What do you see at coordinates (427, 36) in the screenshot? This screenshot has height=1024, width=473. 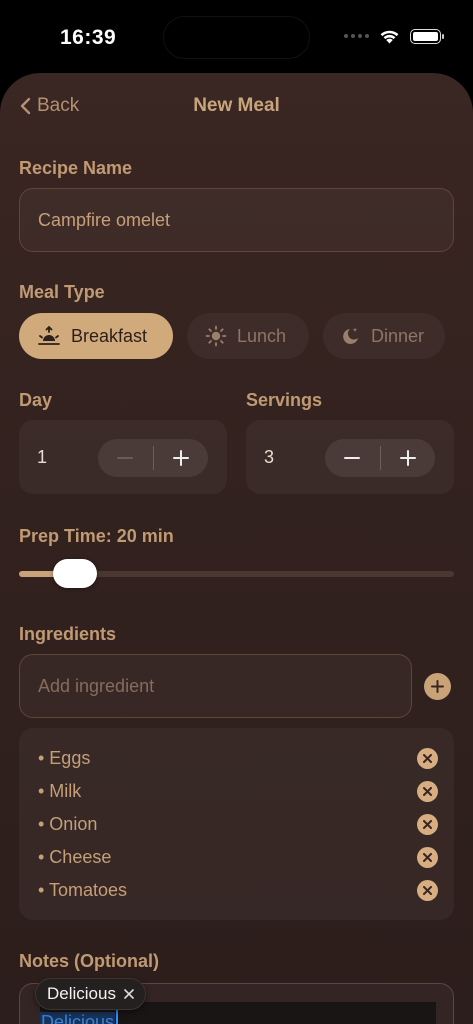 I see `battery-icon` at bounding box center [427, 36].